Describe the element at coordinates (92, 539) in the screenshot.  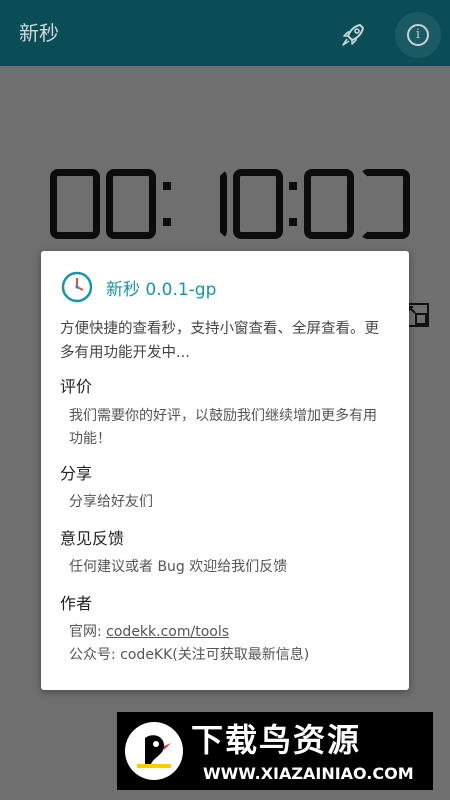
I see `feedback-title: 意见反馈` at that location.